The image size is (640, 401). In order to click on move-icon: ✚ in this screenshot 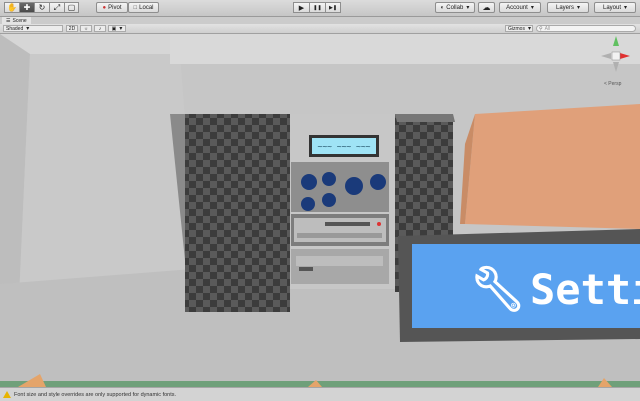, I will do `click(27, 7)`.